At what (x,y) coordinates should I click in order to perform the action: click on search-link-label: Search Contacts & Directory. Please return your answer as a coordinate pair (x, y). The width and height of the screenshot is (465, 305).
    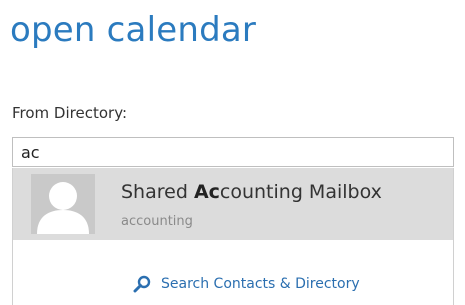
    Looking at the image, I should click on (260, 284).